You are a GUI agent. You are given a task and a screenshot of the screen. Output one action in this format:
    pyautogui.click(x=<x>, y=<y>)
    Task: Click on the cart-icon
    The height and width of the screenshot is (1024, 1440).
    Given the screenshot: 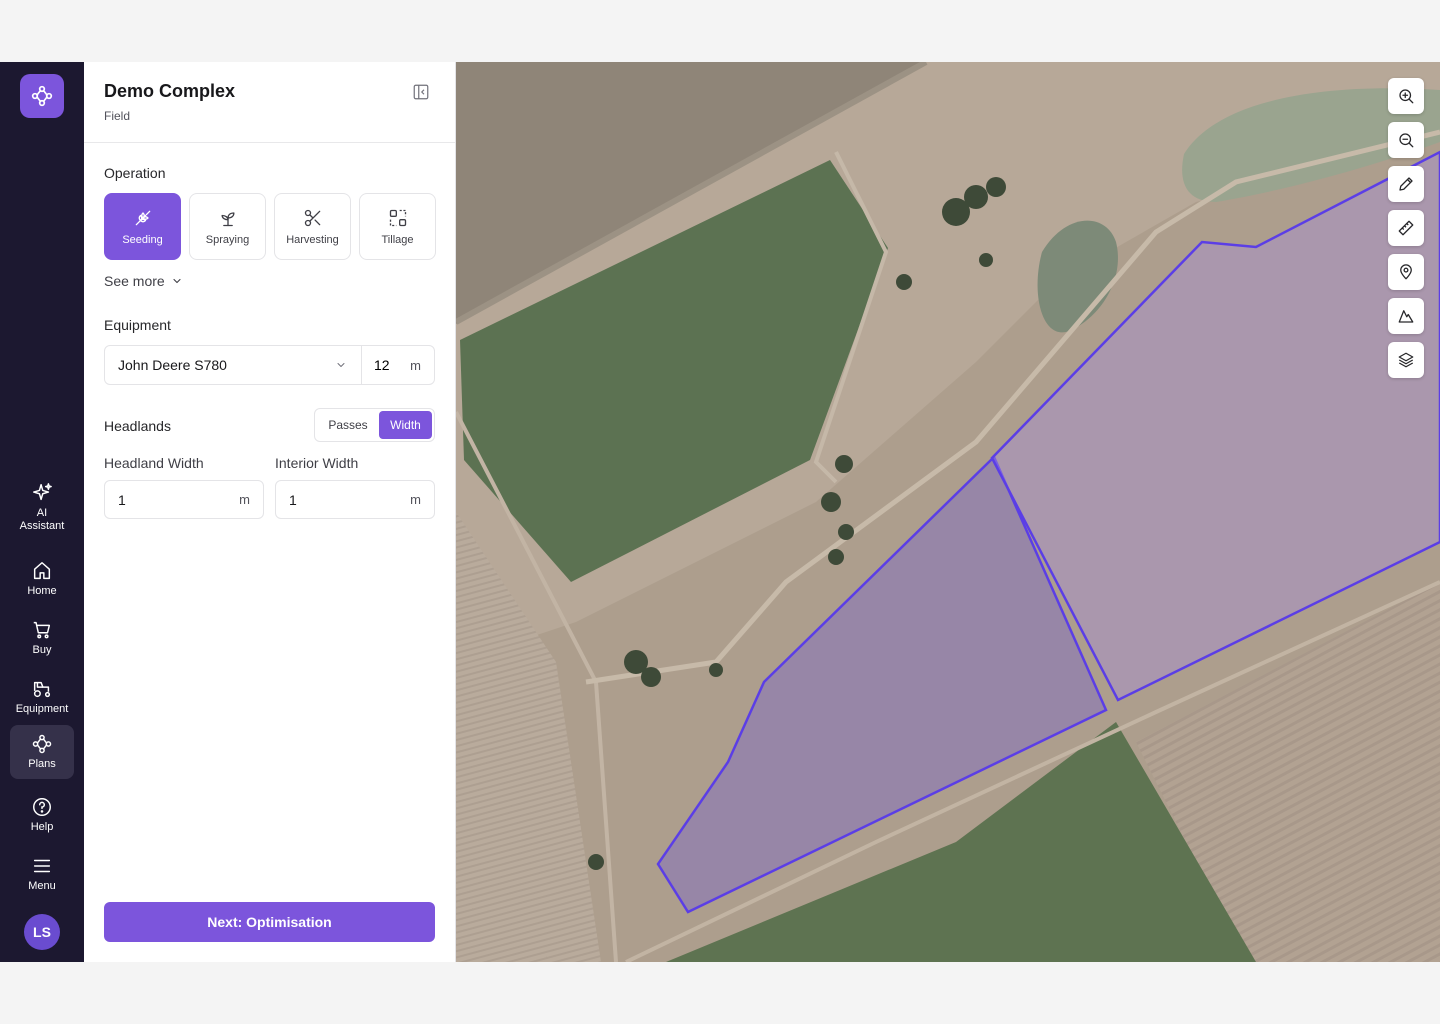 What is the action you would take?
    pyautogui.click(x=42, y=630)
    